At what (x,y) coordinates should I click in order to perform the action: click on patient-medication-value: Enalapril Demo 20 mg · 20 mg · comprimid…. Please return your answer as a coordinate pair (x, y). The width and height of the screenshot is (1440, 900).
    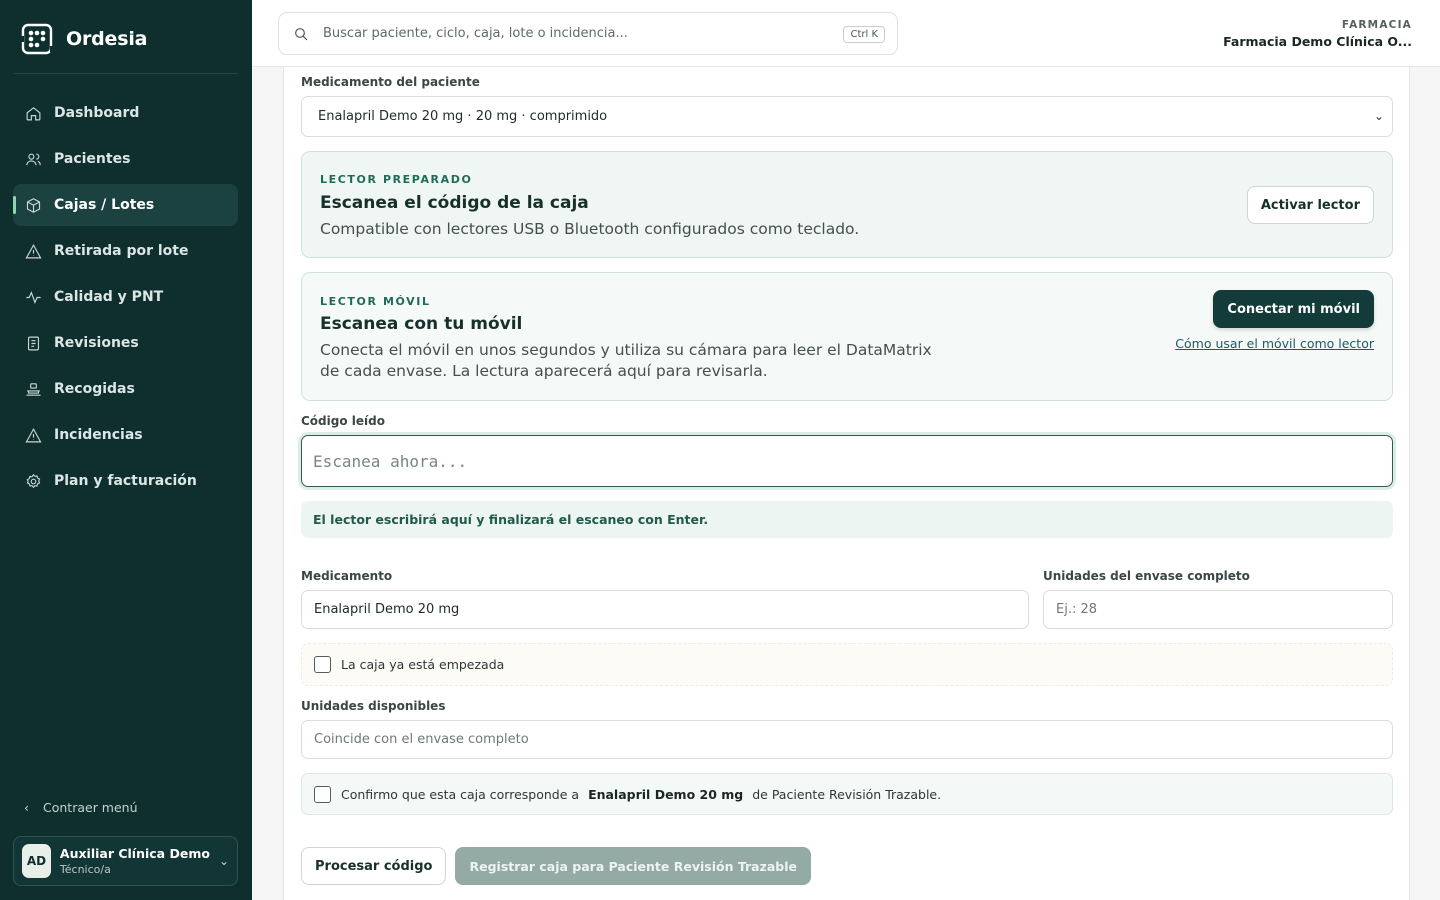
    Looking at the image, I should click on (463, 116).